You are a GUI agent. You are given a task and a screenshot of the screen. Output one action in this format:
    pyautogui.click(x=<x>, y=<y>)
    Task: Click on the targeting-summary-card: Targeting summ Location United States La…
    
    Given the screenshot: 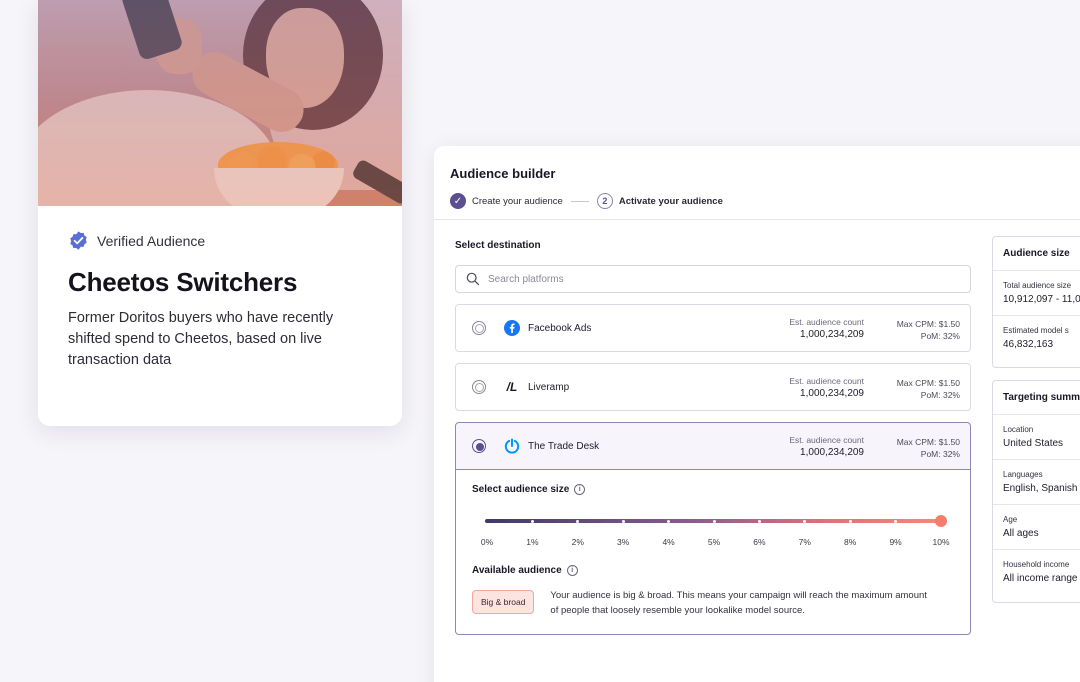 What is the action you would take?
    pyautogui.click(x=1036, y=491)
    